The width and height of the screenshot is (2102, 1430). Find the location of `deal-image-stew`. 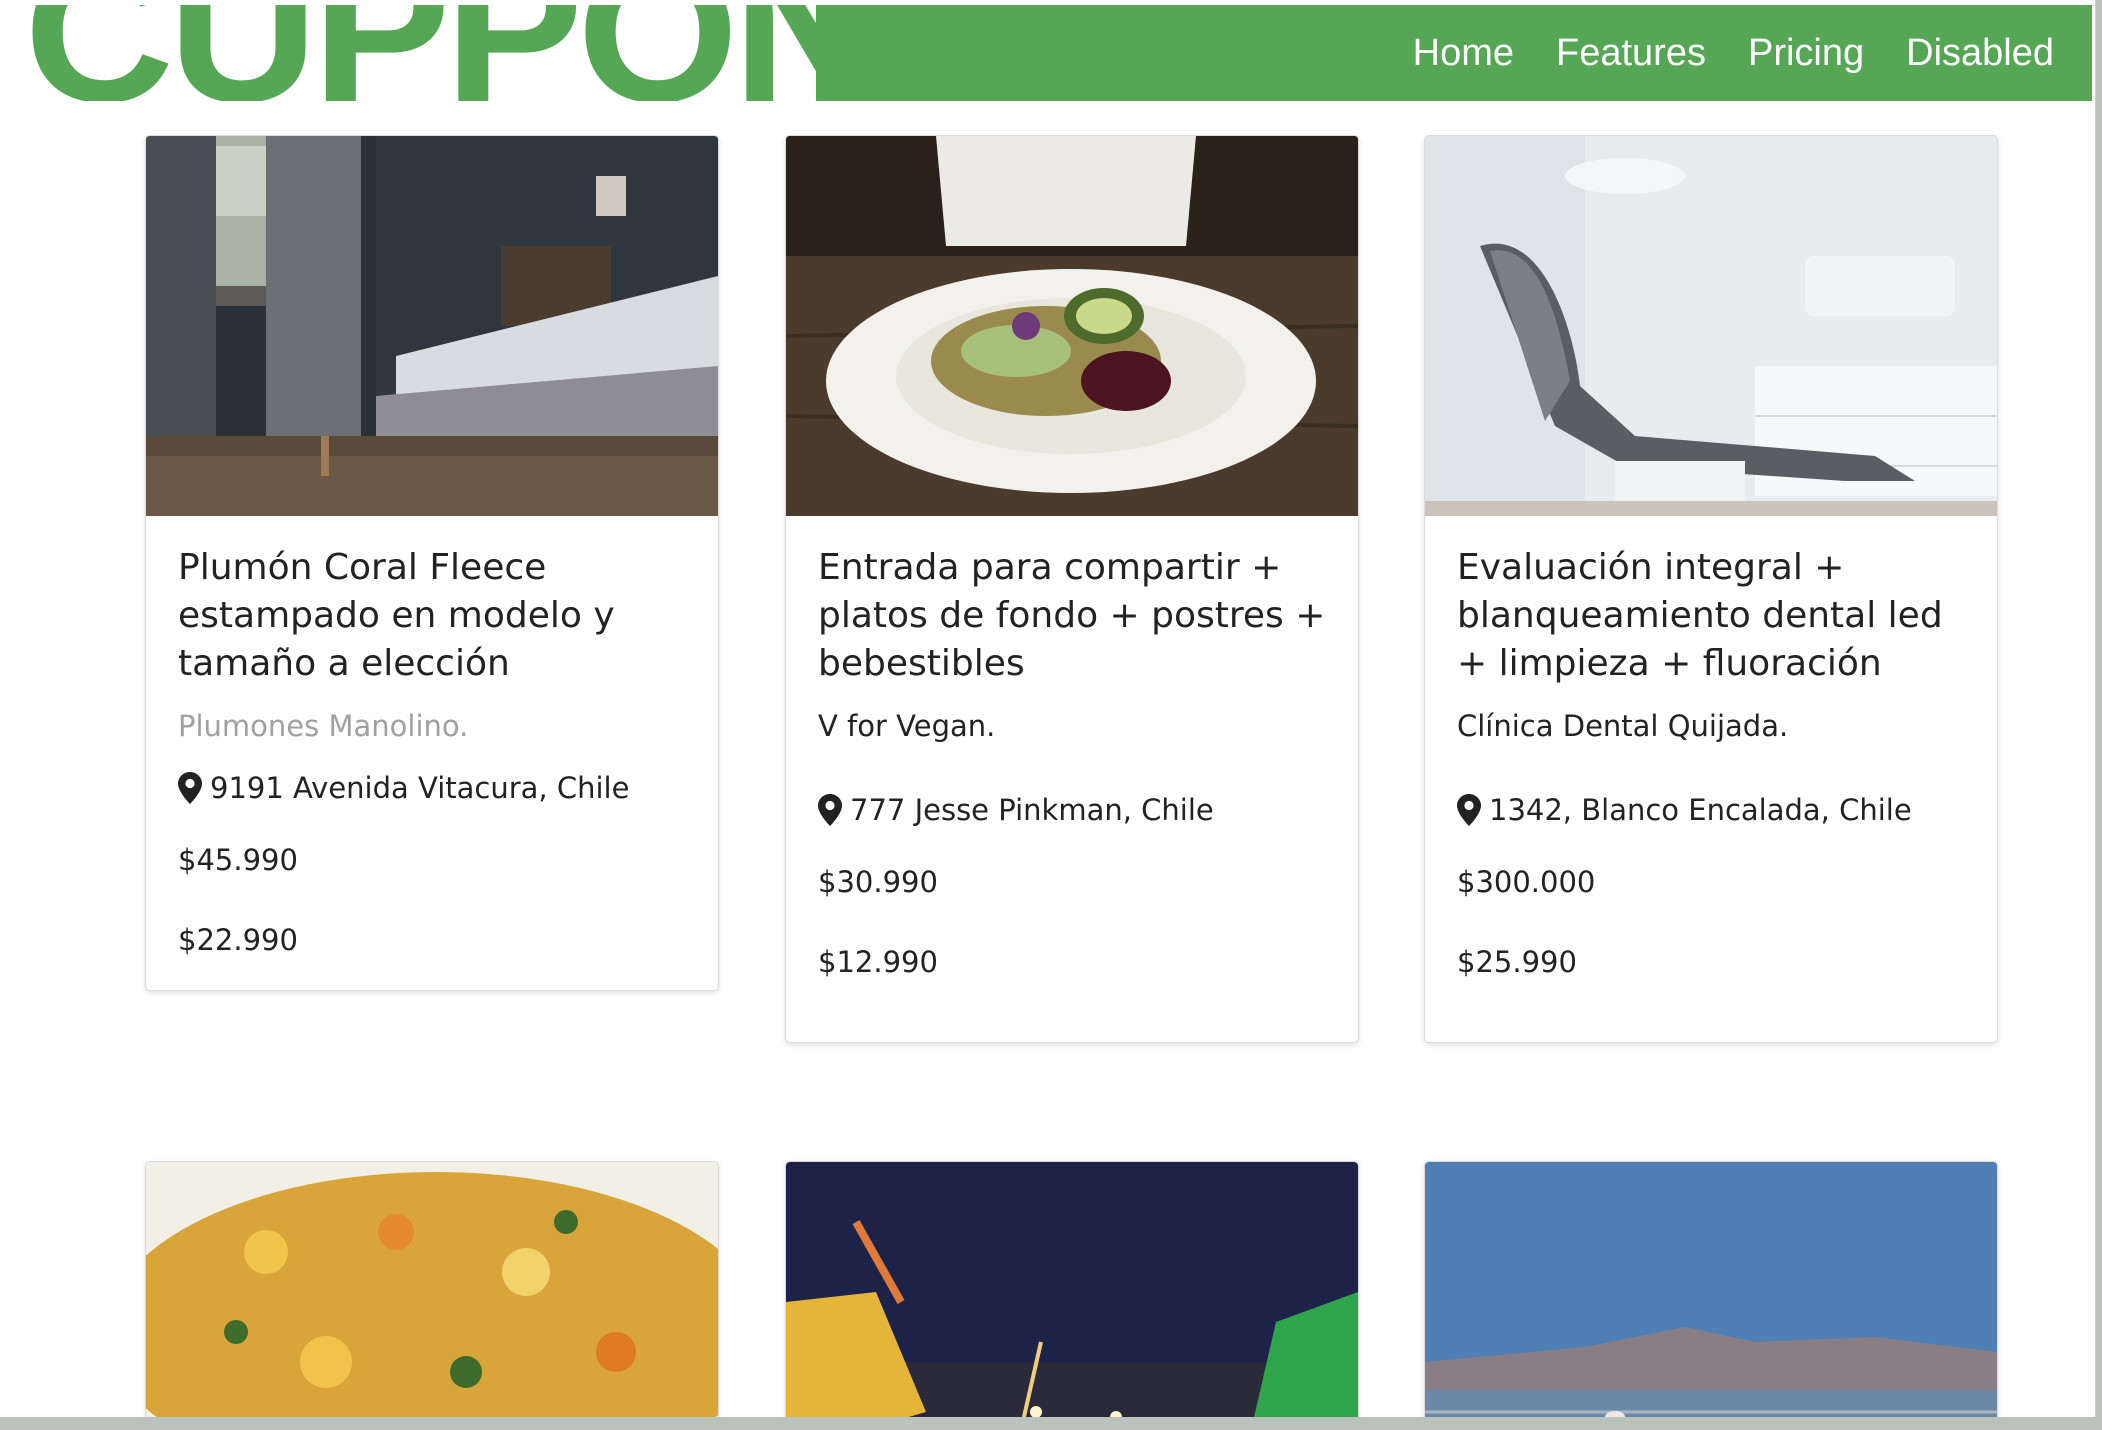

deal-image-stew is located at coordinates (432, 1289).